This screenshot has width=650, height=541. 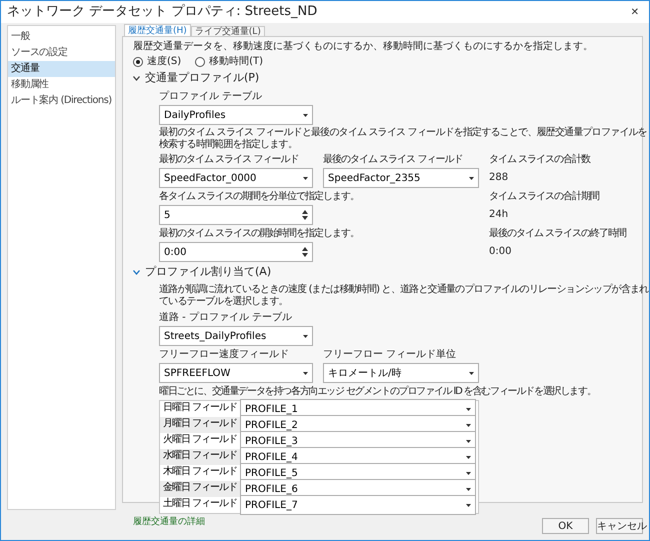 What do you see at coordinates (229, 159) in the screenshot?
I see `field-label: 最初のタイム スライス フィールド` at bounding box center [229, 159].